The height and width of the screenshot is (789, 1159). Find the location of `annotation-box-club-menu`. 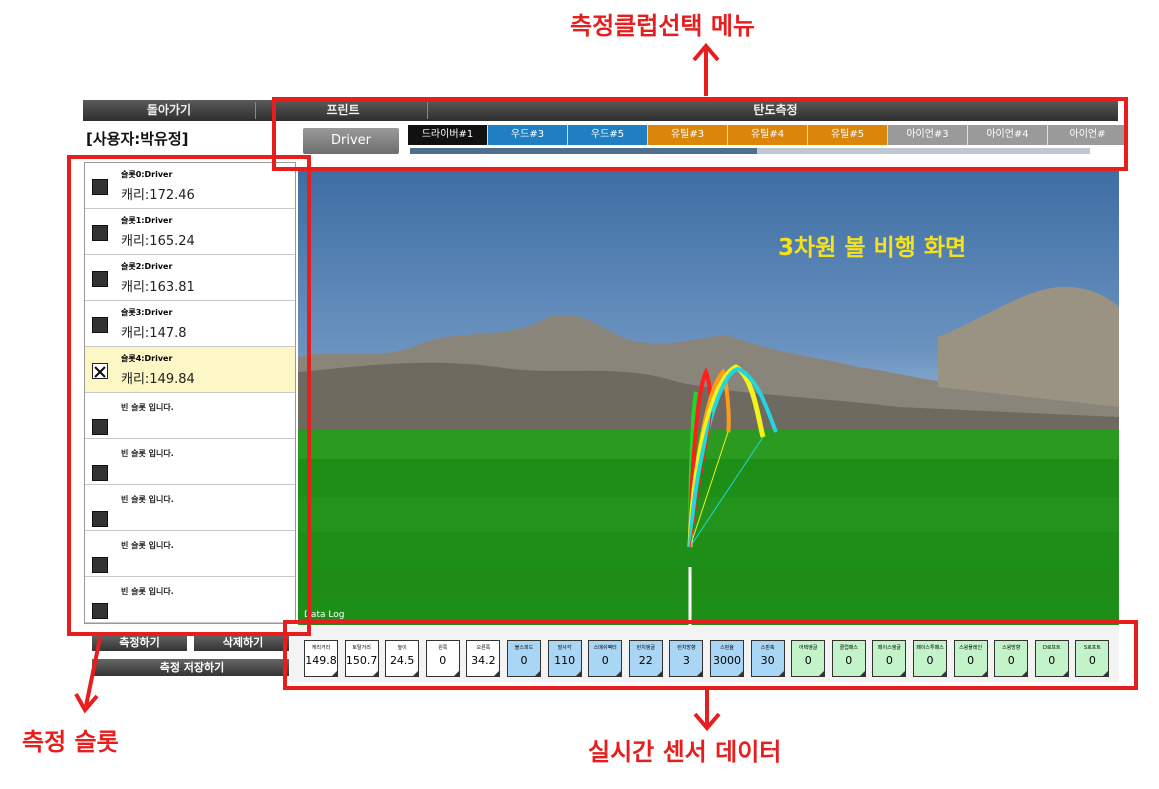

annotation-box-club-menu is located at coordinates (700, 134).